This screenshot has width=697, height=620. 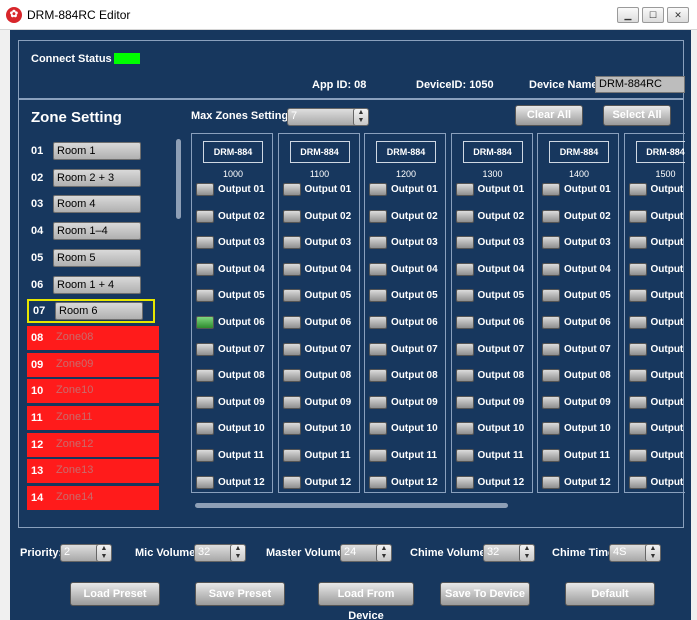 What do you see at coordinates (93, 498) in the screenshot?
I see `zone-item: 14 Zone14` at bounding box center [93, 498].